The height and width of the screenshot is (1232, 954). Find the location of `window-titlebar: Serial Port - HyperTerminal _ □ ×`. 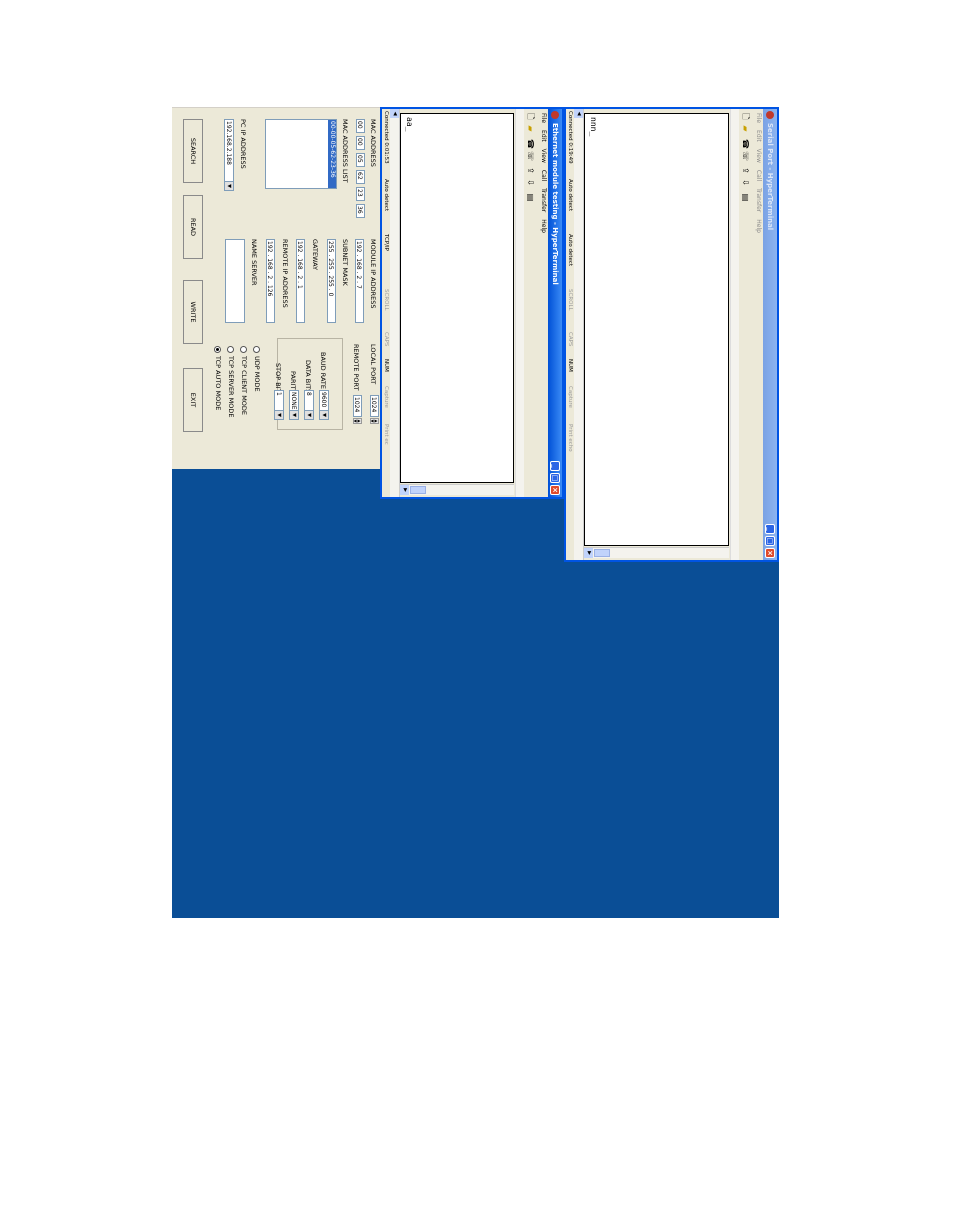

window-titlebar: Serial Port - HyperTerminal _ □ × is located at coordinates (770, 334).